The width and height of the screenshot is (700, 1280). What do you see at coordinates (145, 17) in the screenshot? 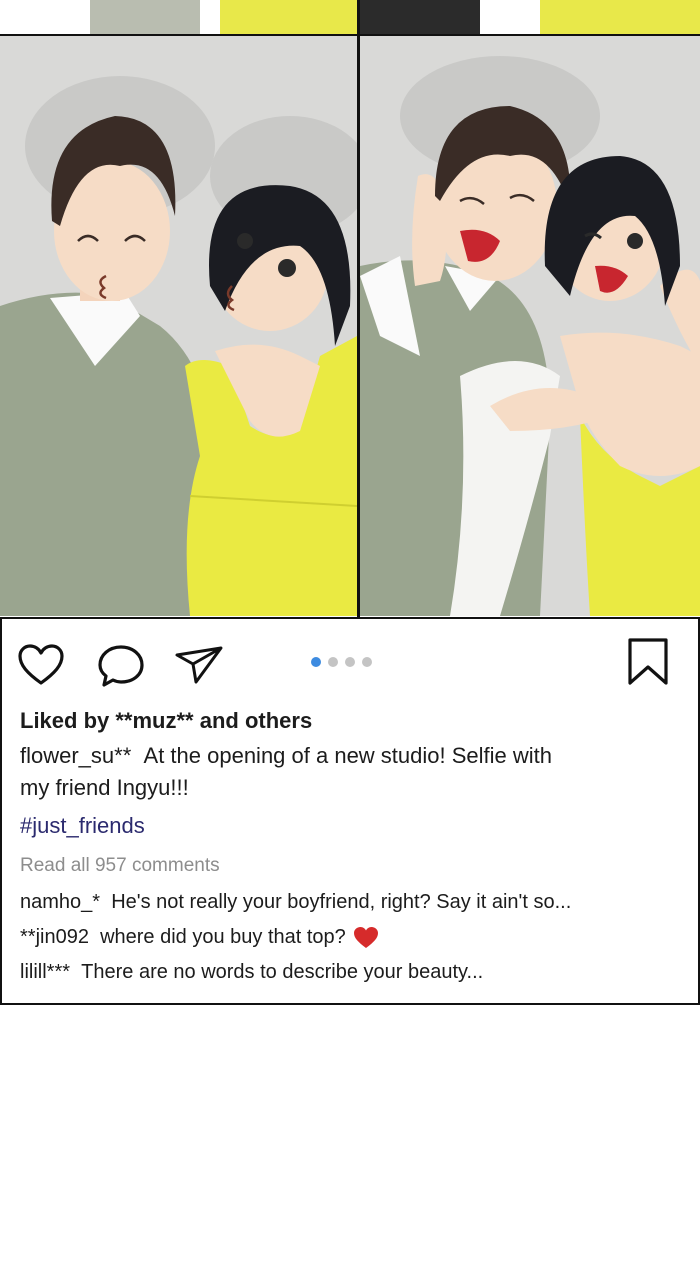
I see `previous-panel-sweater` at bounding box center [145, 17].